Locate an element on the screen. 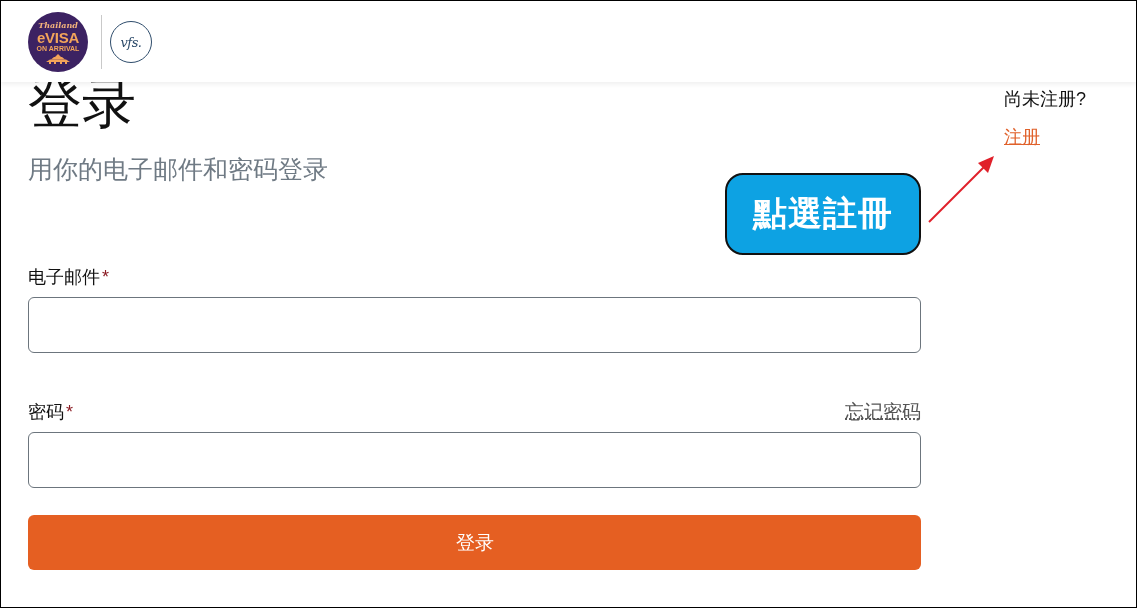  signup-link: 注册 is located at coordinates (1022, 137).